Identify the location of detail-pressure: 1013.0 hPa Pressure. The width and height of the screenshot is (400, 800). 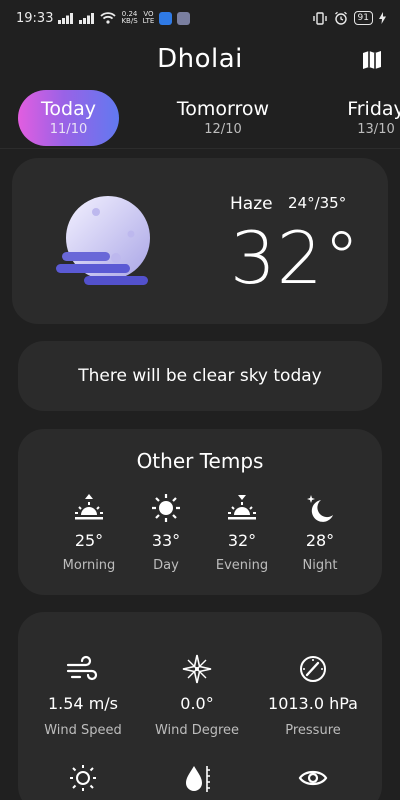
(313, 696).